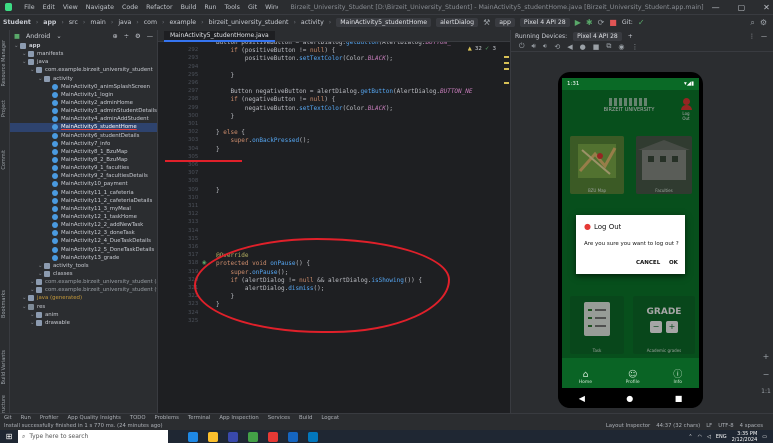  What do you see at coordinates (49, 418) in the screenshot?
I see `toolwindow-profiler: Profiler` at bounding box center [49, 418].